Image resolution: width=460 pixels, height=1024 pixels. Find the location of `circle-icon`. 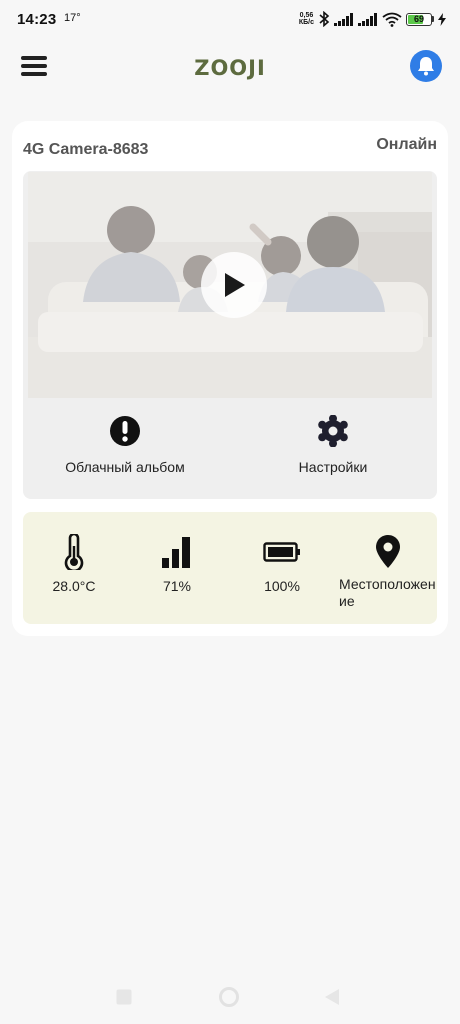

circle-icon is located at coordinates (229, 997).